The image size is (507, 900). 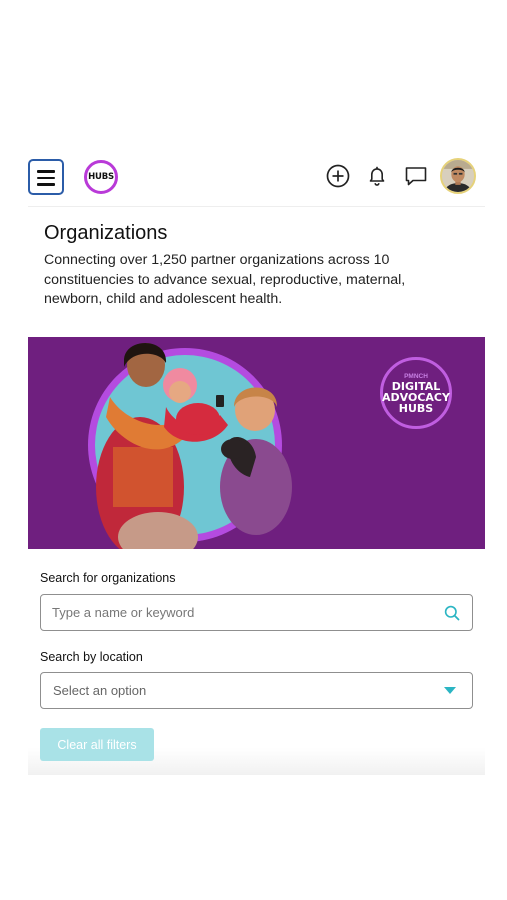 I want to click on digital-advocacy-hubs-badge: PMNCH DIGITAL ADVOCACY HUBS, so click(x=416, y=393).